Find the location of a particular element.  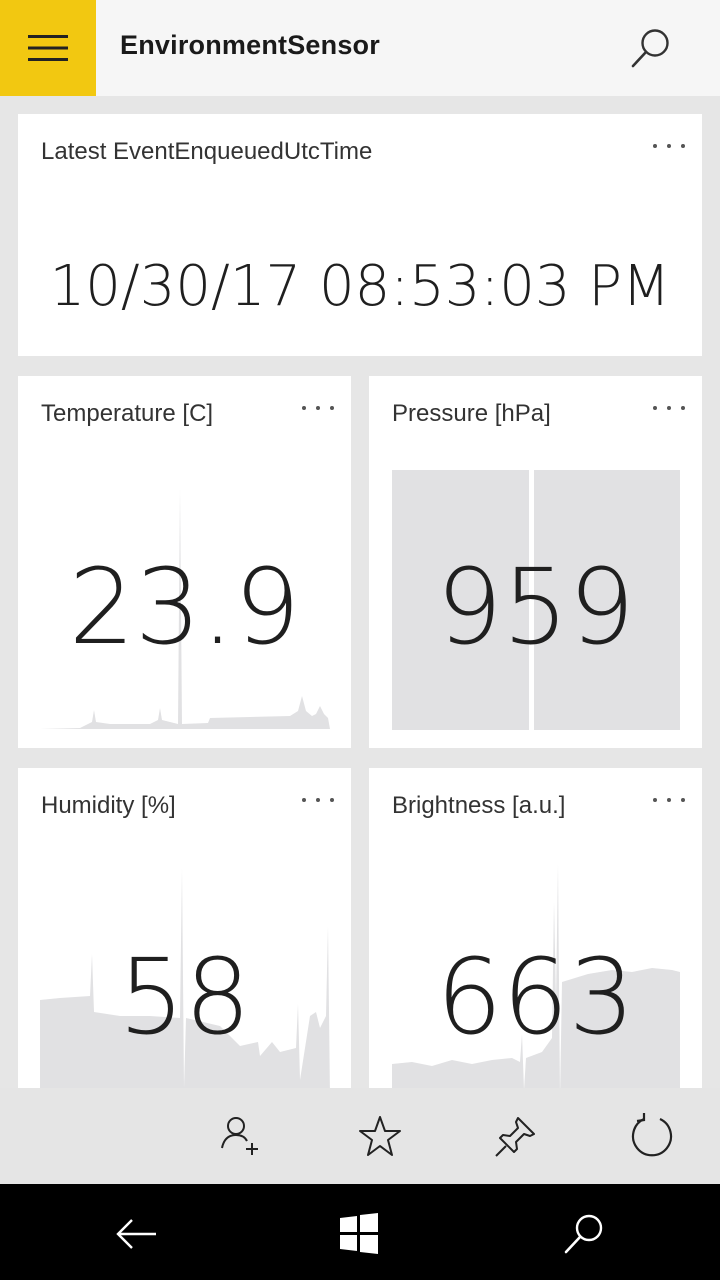

tile-value: 663 is located at coordinates (535, 997).